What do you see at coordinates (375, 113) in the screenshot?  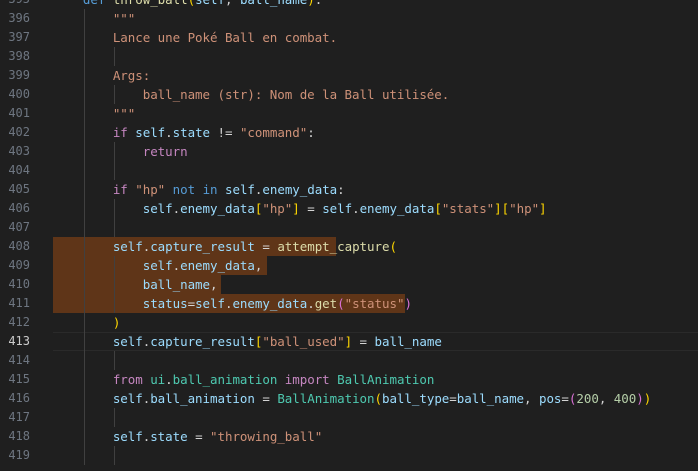 I see `code-area: """` at bounding box center [375, 113].